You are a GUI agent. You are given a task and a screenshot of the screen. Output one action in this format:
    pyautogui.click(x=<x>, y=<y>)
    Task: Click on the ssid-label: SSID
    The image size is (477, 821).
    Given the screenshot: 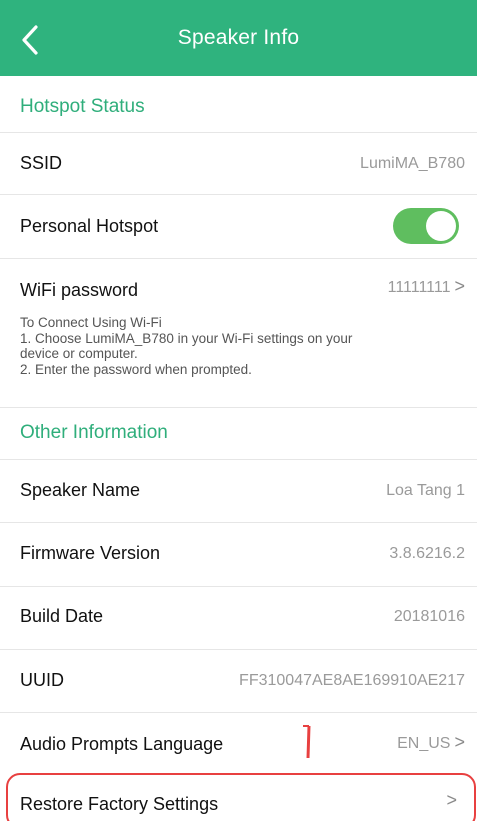 What is the action you would take?
    pyautogui.click(x=41, y=163)
    